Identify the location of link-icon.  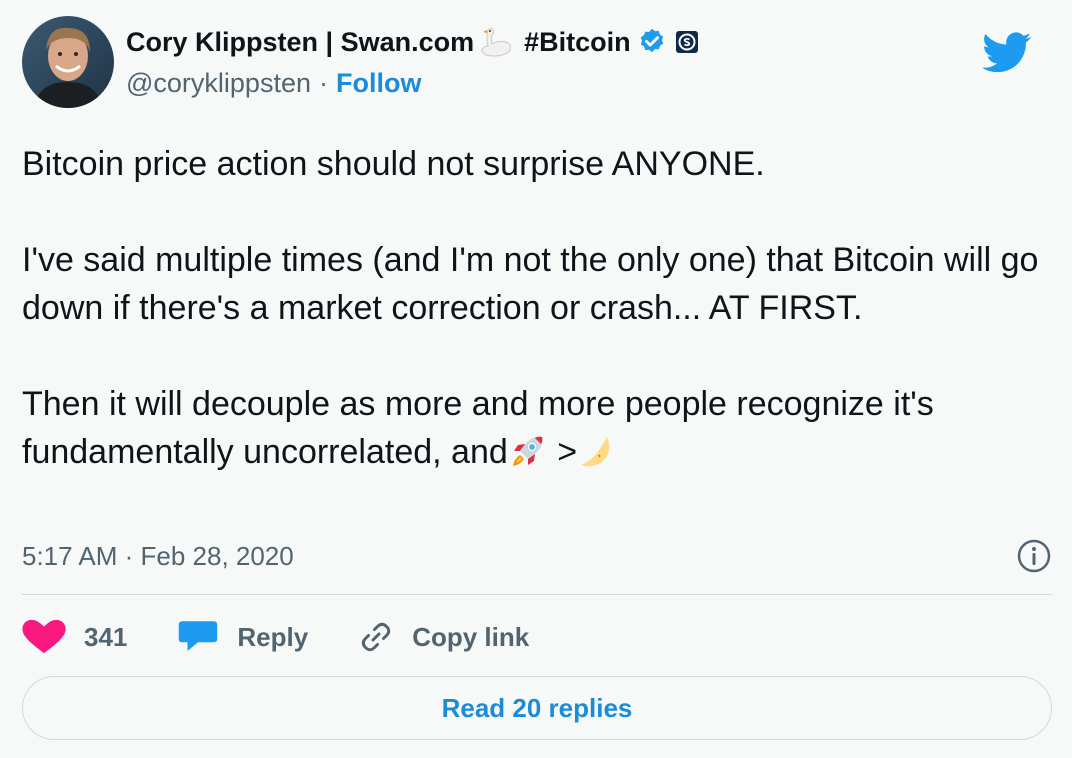
(376, 637).